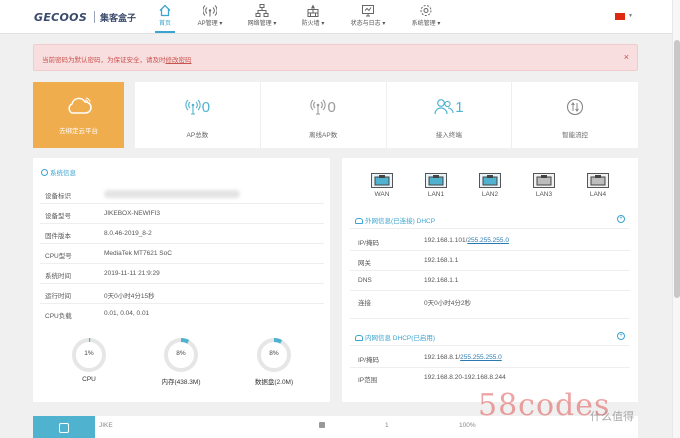 Image resolution: width=680 pixels, height=438 pixels. I want to click on info-value: 8.0.46-2019_8-2, so click(128, 233).